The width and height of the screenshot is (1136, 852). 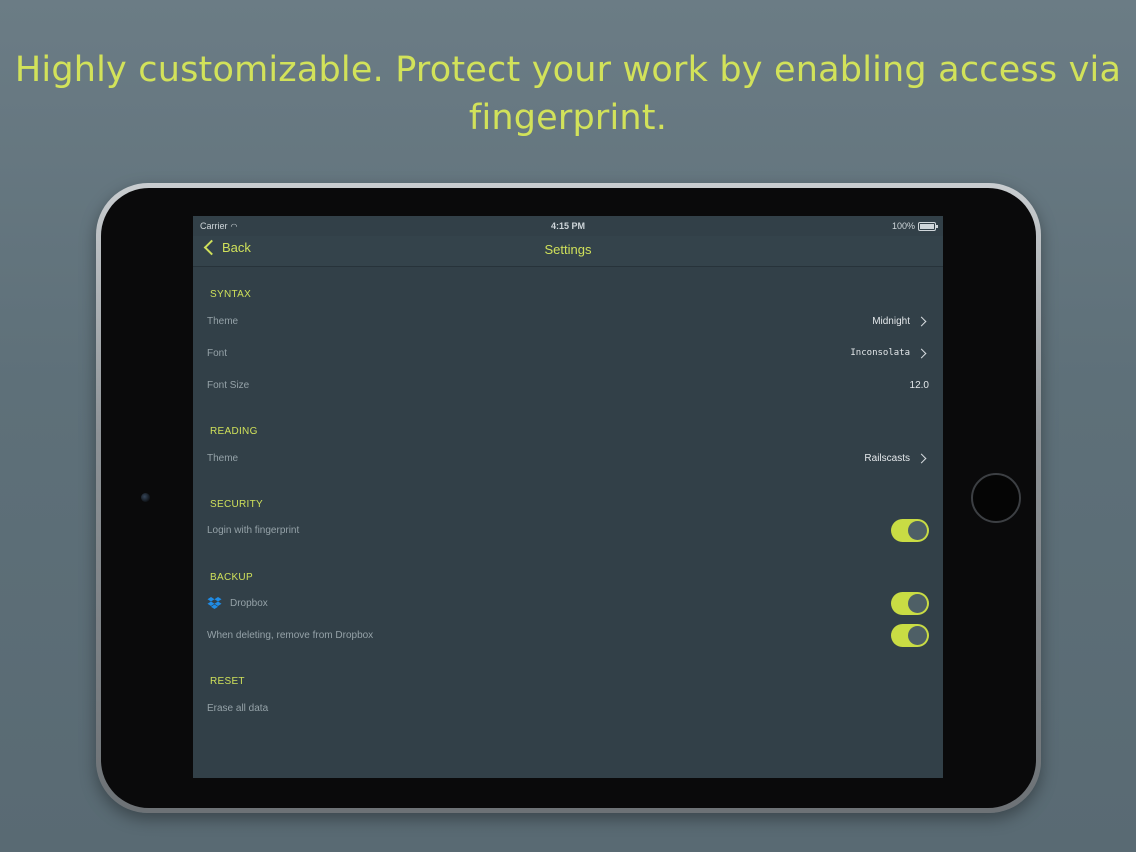 I want to click on camera-icon, so click(x=145, y=497).